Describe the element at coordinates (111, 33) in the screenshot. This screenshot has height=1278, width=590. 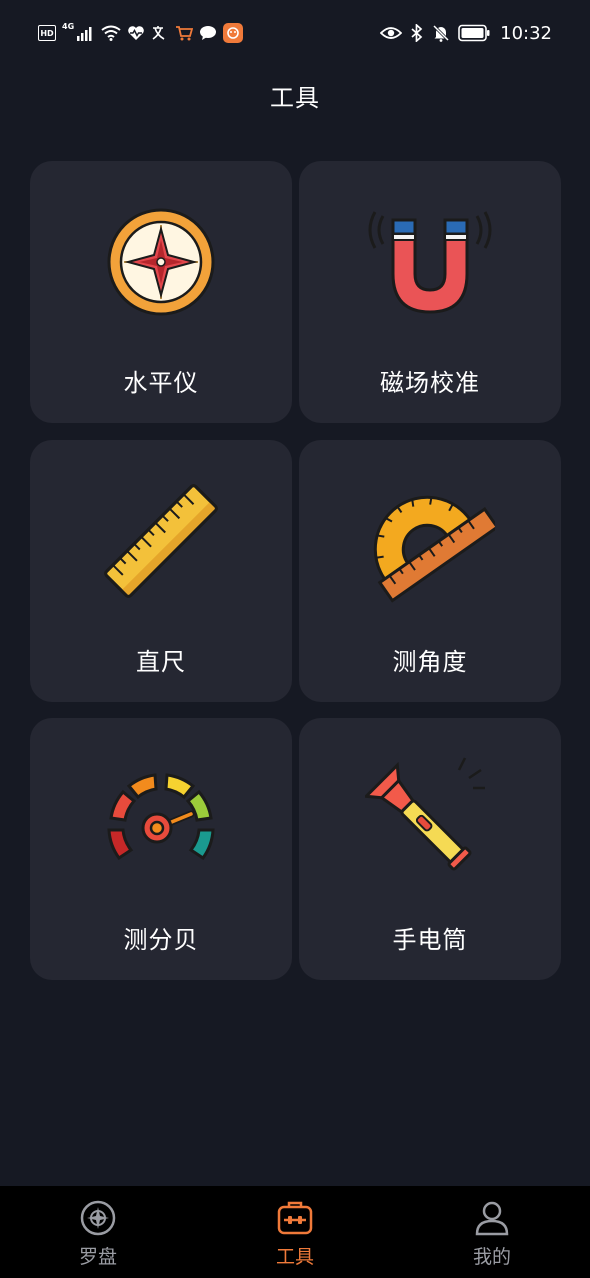
I see `wifi-icon` at that location.